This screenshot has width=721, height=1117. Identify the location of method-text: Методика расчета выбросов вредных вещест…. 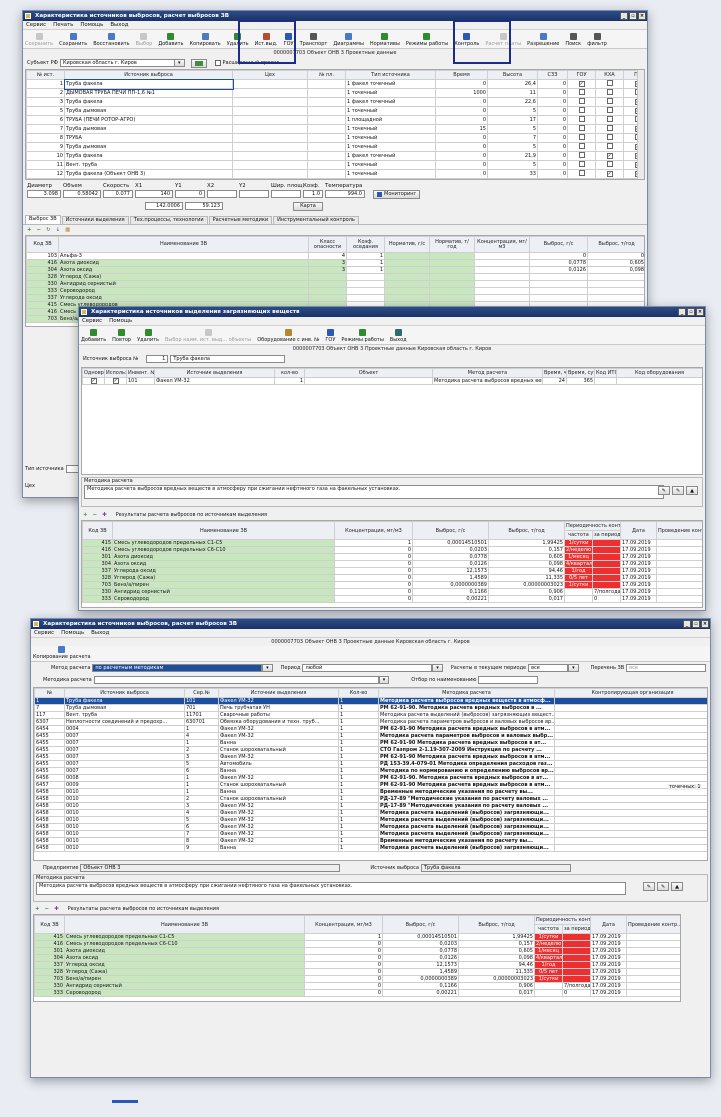
(374, 492).